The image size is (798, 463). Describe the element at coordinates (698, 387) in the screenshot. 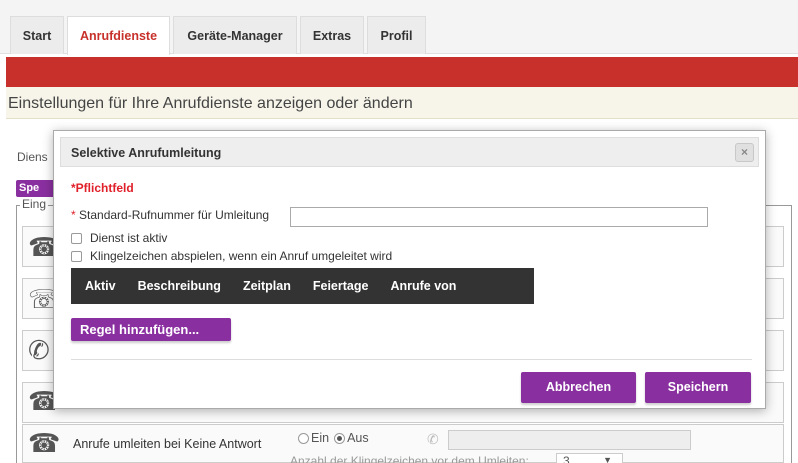

I see `save-button: Speichern` at that location.